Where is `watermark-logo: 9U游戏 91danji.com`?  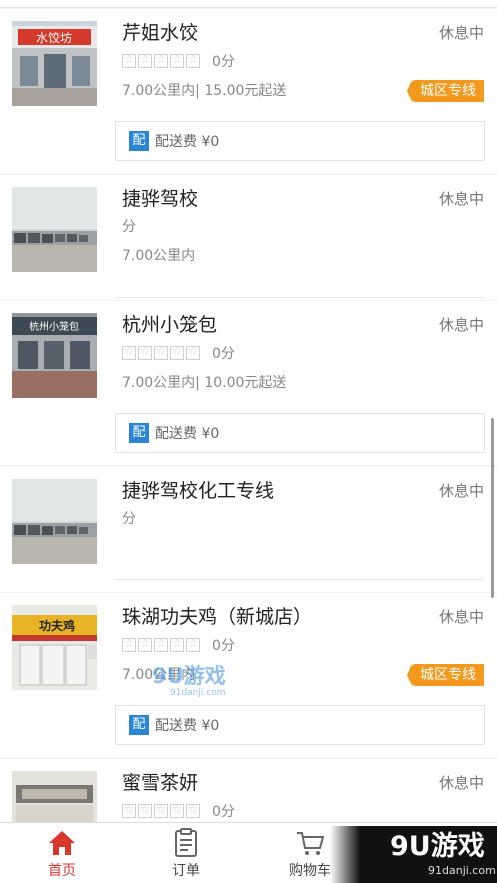
watermark-logo: 9U游戏 91danji.com is located at coordinates (202, 683).